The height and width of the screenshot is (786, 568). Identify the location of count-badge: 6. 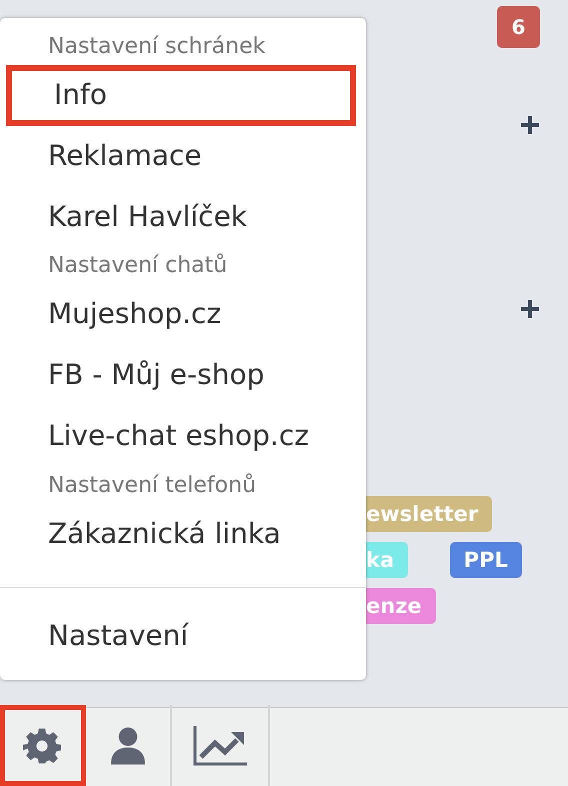
(518, 27).